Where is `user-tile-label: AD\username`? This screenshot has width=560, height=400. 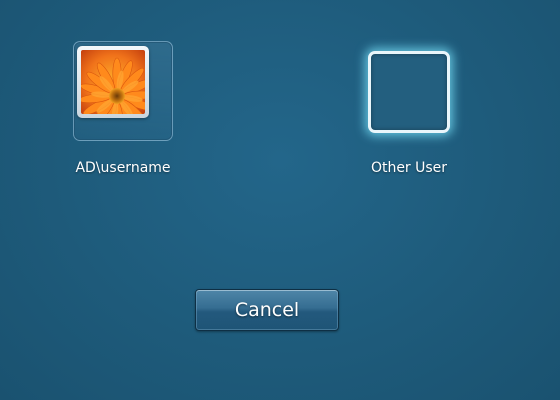 user-tile-label: AD\username is located at coordinates (123, 168).